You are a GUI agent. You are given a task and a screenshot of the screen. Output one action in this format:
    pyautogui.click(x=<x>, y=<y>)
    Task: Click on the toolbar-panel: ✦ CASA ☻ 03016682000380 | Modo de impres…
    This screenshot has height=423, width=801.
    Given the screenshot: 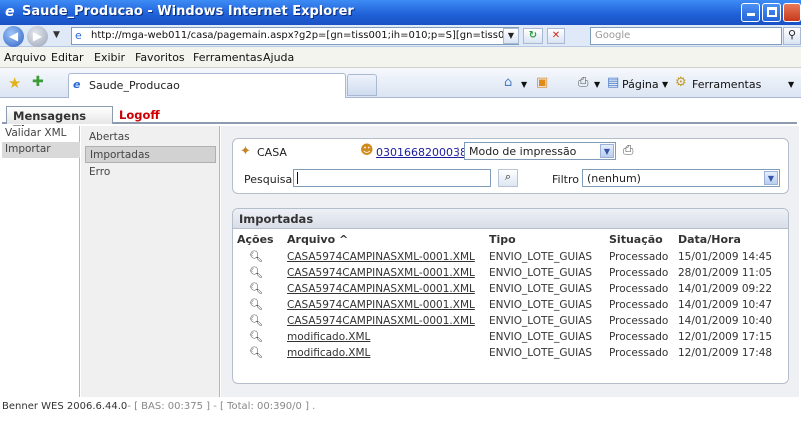 What is the action you would take?
    pyautogui.click(x=510, y=166)
    